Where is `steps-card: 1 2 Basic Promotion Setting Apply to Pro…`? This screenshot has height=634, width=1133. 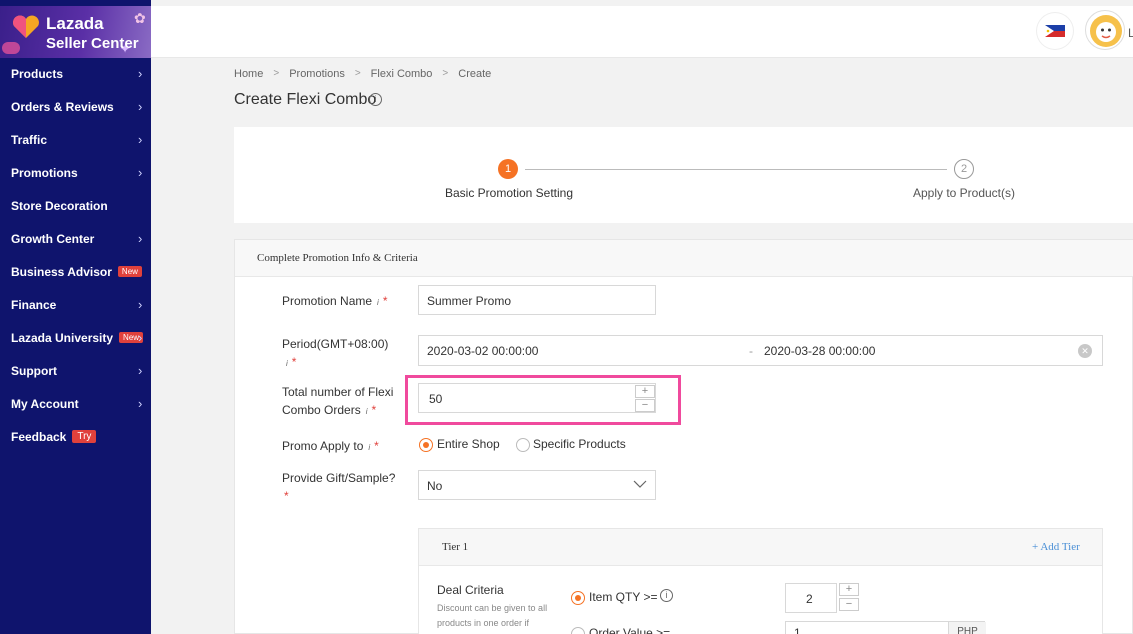 steps-card: 1 2 Basic Promotion Setting Apply to Pro… is located at coordinates (683, 175).